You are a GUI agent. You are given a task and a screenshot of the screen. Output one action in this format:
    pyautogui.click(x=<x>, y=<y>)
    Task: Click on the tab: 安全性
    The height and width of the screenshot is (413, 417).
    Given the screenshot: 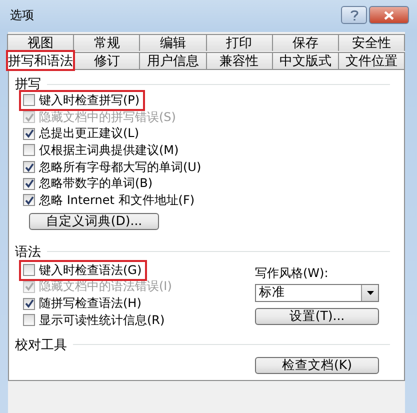 What is the action you would take?
    pyautogui.click(x=372, y=42)
    